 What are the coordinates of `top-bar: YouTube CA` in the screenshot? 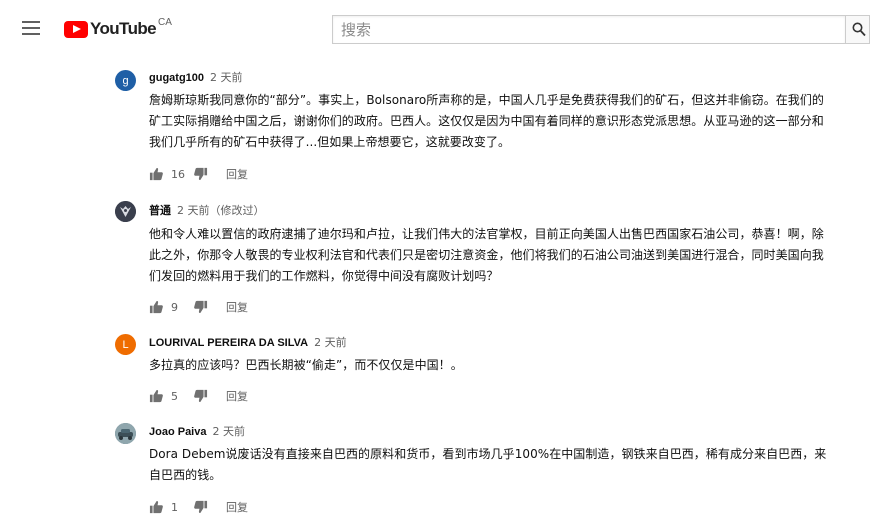 It's located at (435, 29).